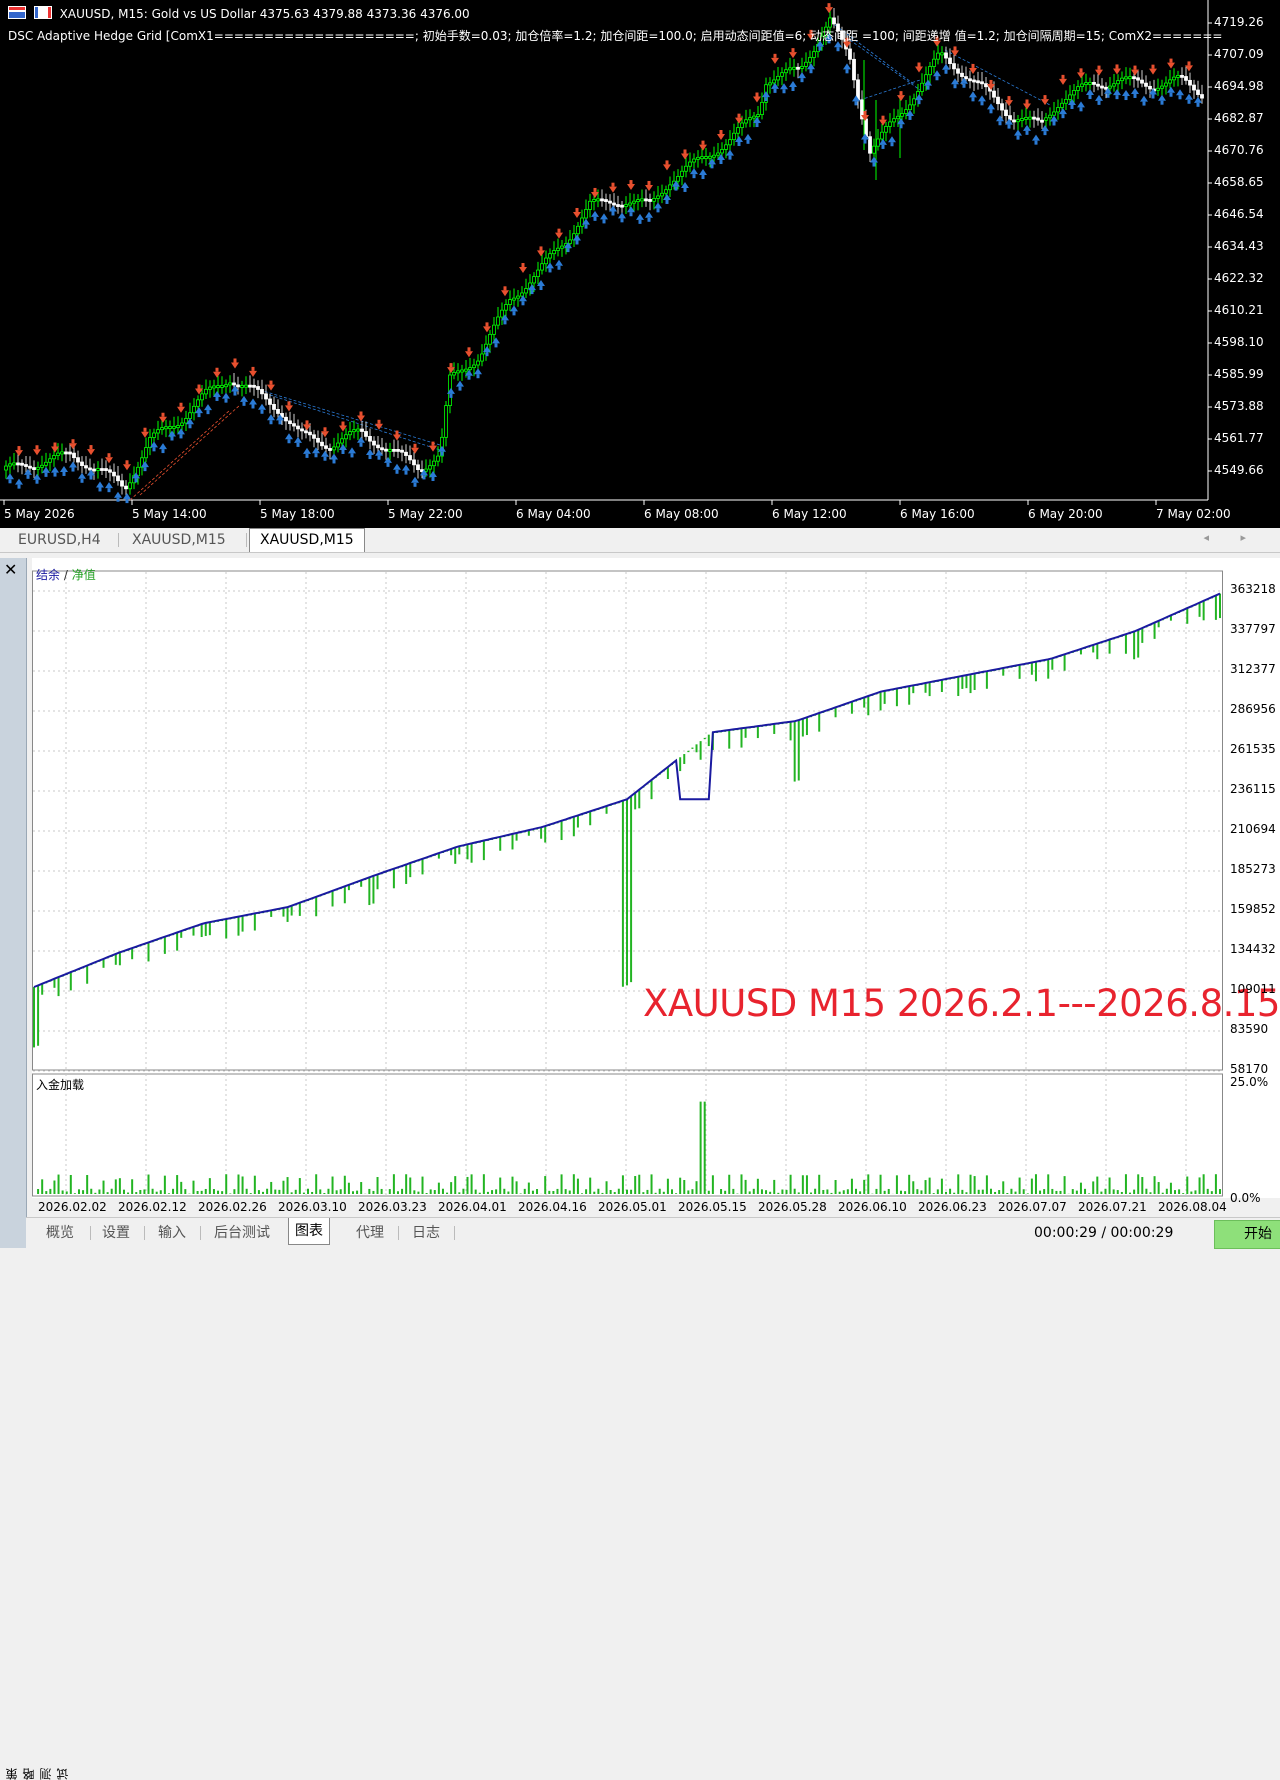 Image resolution: width=1280 pixels, height=1780 pixels. I want to click on tab-settings: 设置, so click(116, 1233).